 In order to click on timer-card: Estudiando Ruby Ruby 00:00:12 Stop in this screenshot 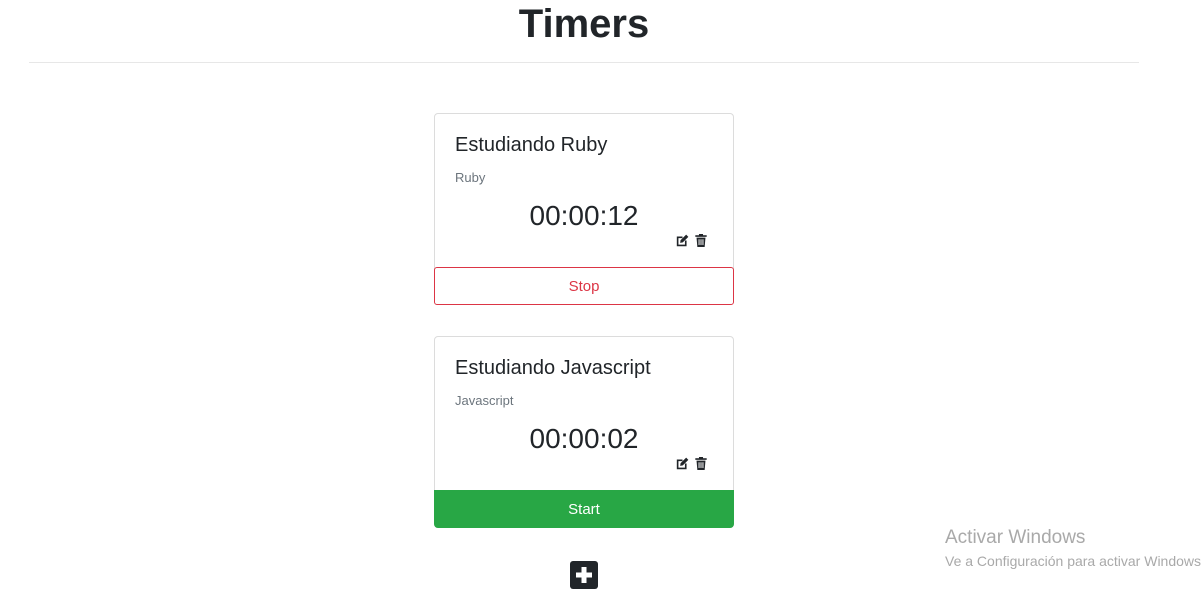, I will do `click(584, 209)`.